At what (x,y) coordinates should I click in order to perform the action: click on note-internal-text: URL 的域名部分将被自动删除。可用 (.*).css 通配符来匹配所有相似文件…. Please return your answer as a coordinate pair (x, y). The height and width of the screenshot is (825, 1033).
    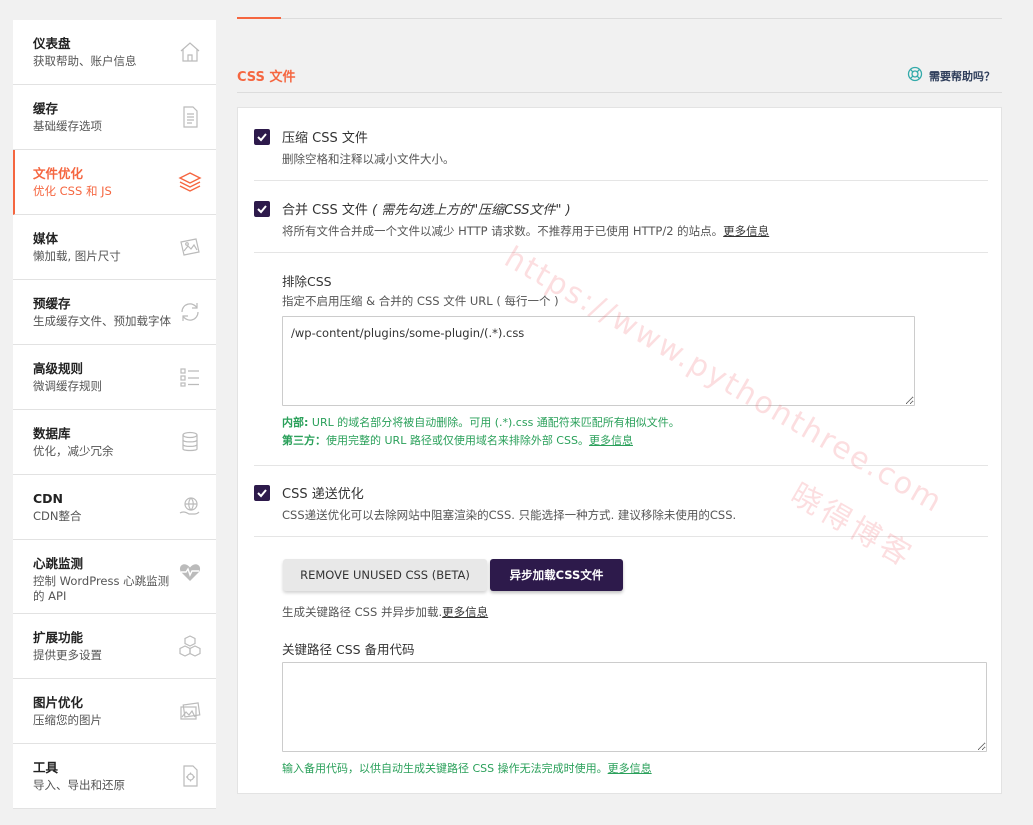
    Looking at the image, I should click on (494, 422).